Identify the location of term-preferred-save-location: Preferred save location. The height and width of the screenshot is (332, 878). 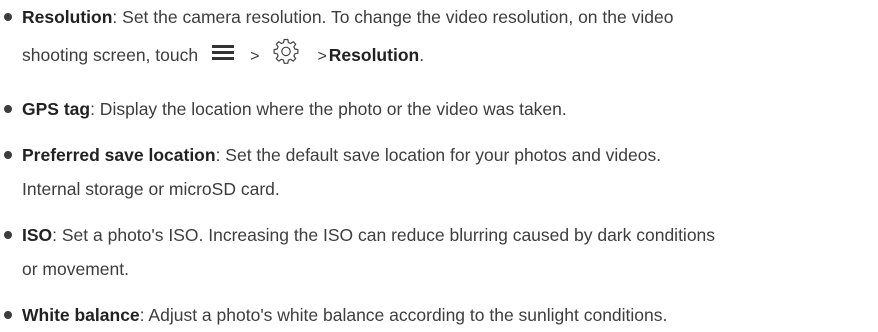
(119, 155).